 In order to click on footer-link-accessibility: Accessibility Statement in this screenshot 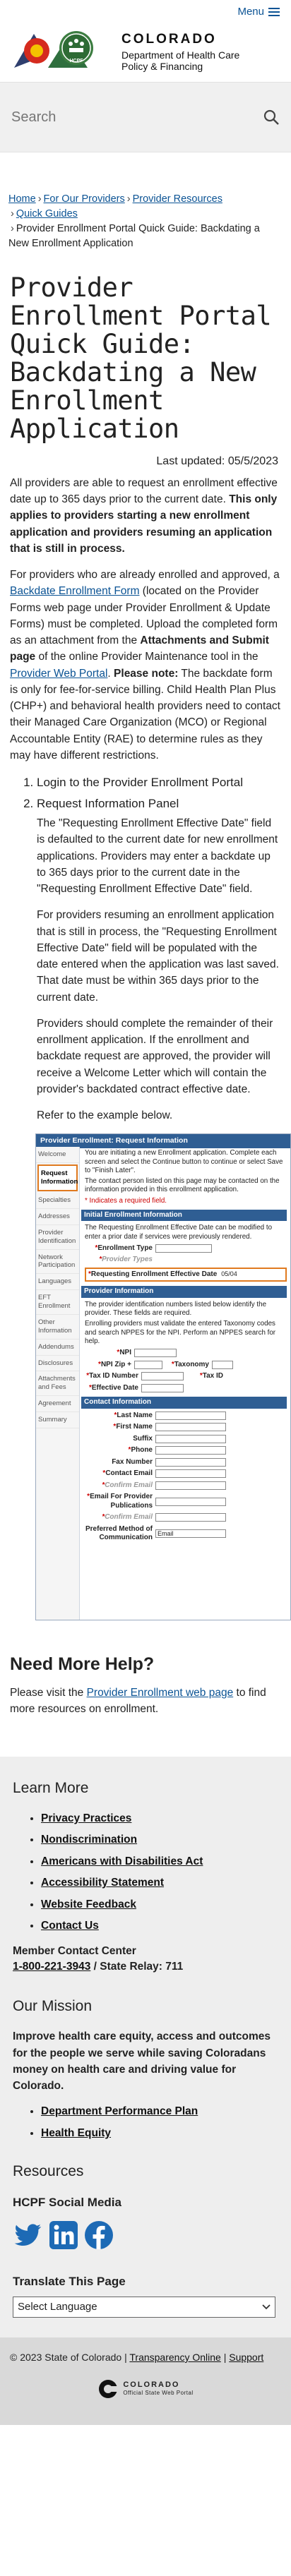, I will do `click(102, 1883)`.